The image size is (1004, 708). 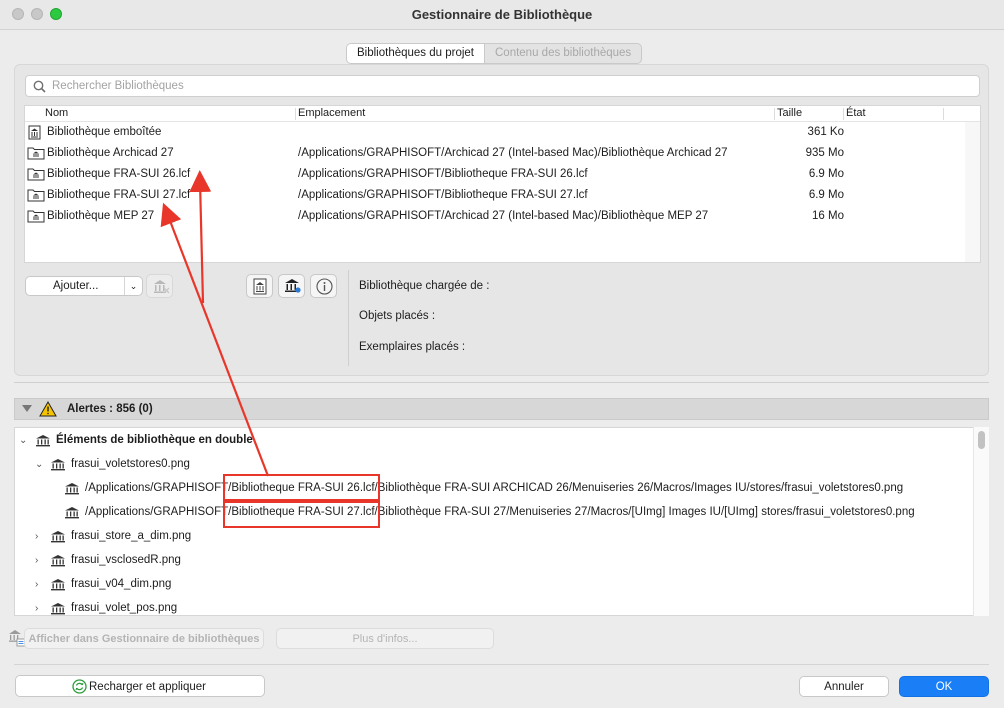 What do you see at coordinates (501, 409) in the screenshot?
I see `alerts-bar: Alertes : 856 (0)` at bounding box center [501, 409].